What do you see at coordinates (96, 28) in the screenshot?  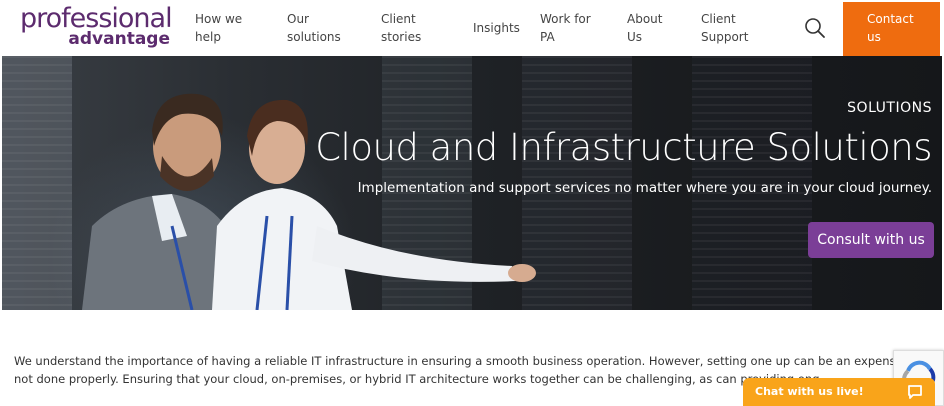 I see `logo: professional advantage` at bounding box center [96, 28].